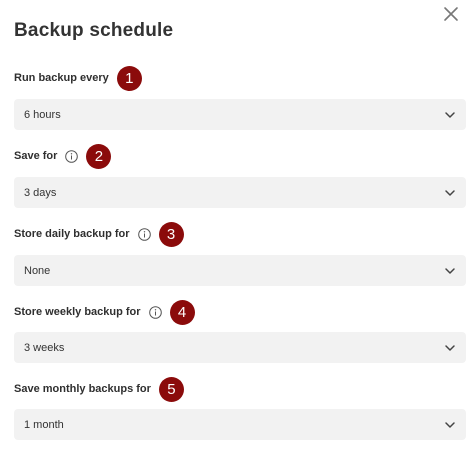 The width and height of the screenshot is (474, 474). Describe the element at coordinates (72, 234) in the screenshot. I see `daily-backup-label: Store daily backup for` at that location.